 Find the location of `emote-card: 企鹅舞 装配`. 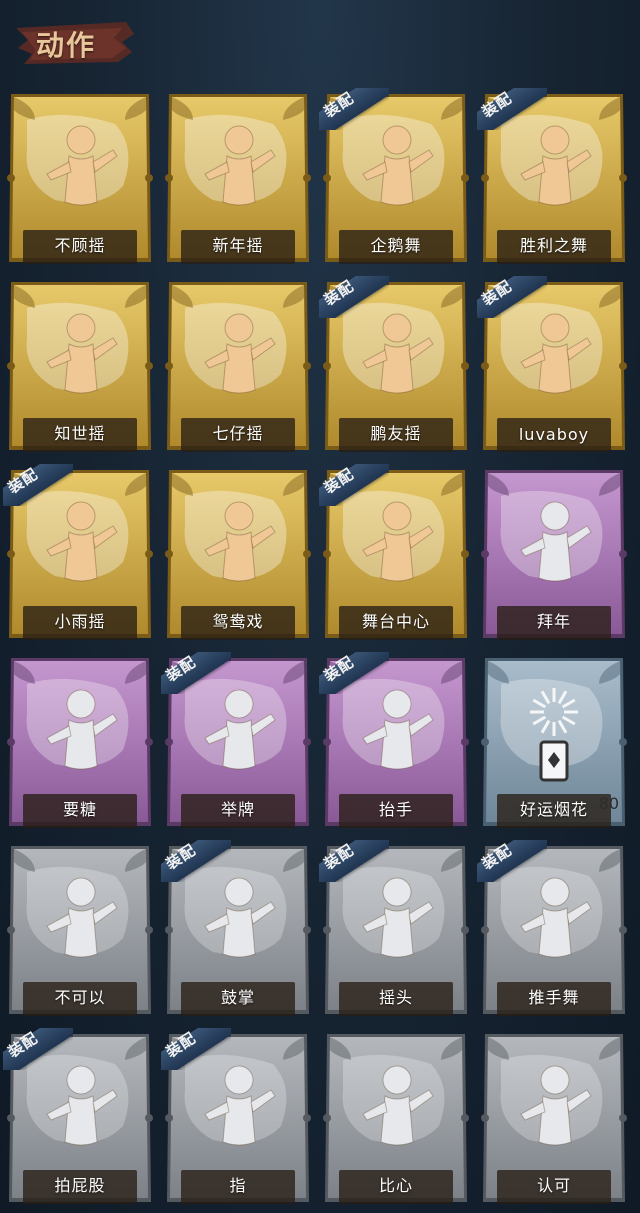

emote-card: 企鹅舞 装配 is located at coordinates (395, 178).